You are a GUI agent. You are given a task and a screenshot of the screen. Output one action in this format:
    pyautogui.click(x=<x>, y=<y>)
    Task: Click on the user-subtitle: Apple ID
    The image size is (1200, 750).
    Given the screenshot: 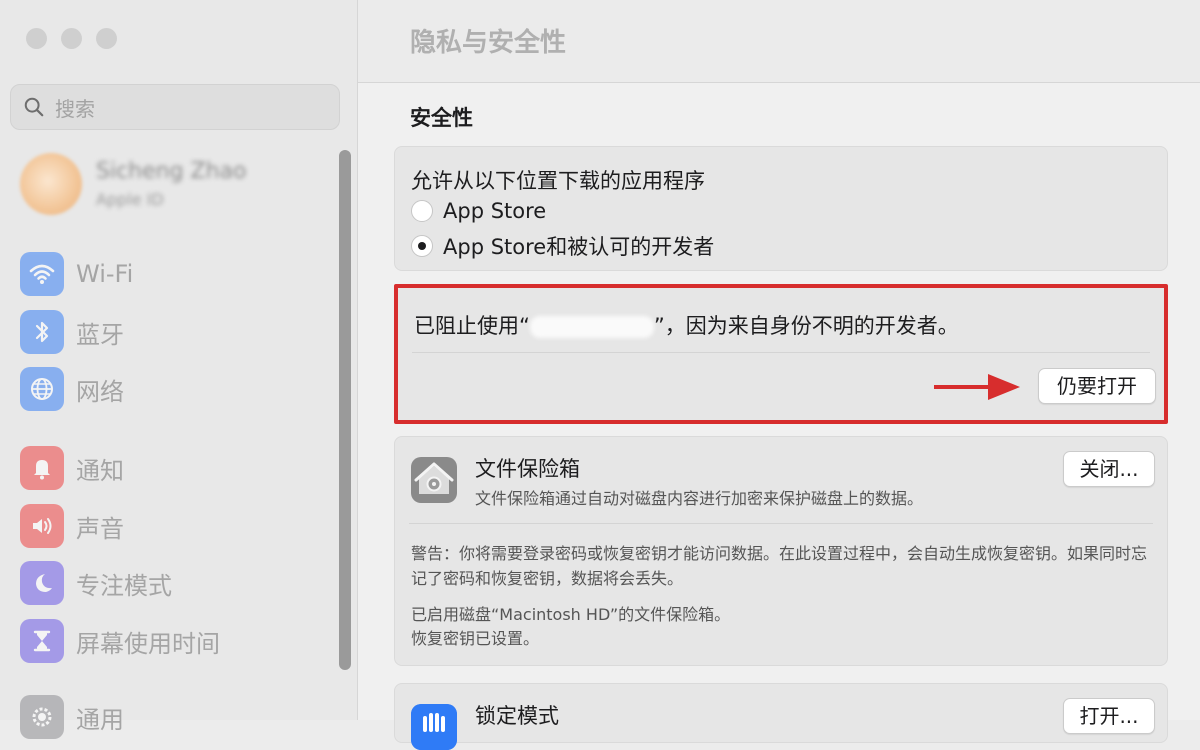 What is the action you would take?
    pyautogui.click(x=130, y=199)
    